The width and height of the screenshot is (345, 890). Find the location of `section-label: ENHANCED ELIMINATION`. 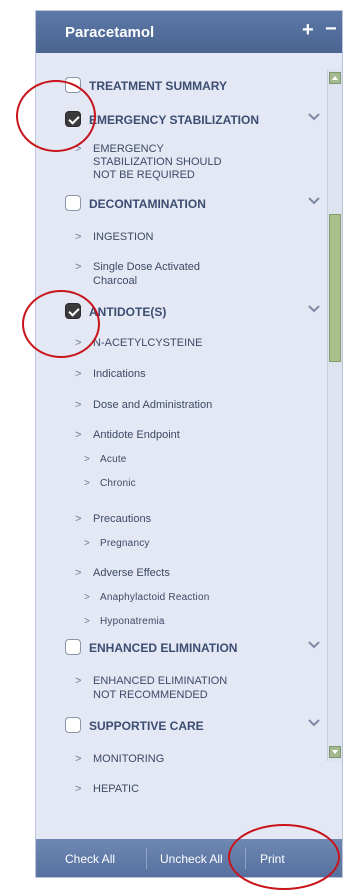

section-label: ENHANCED ELIMINATION is located at coordinates (163, 648).